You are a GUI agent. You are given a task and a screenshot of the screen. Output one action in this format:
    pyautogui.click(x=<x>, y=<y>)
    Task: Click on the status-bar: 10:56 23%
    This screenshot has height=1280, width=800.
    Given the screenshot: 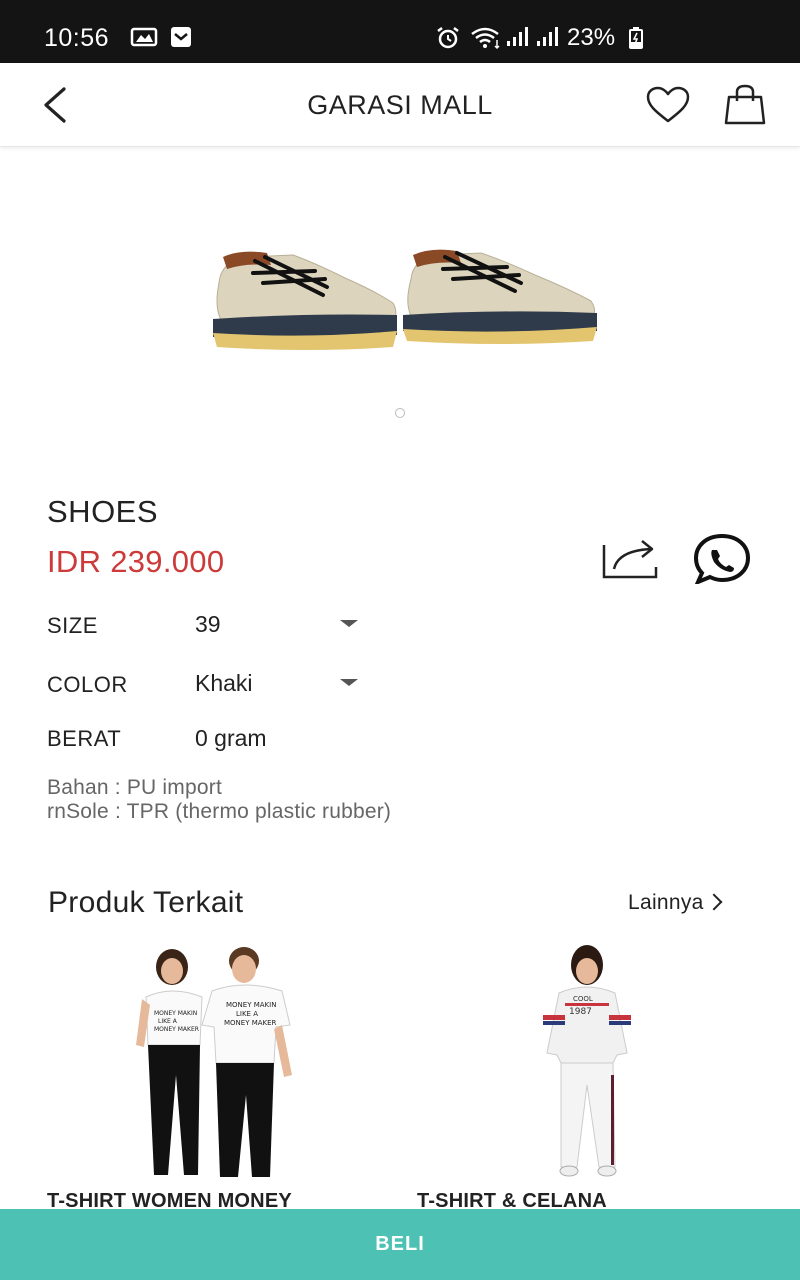 What is the action you would take?
    pyautogui.click(x=400, y=31)
    